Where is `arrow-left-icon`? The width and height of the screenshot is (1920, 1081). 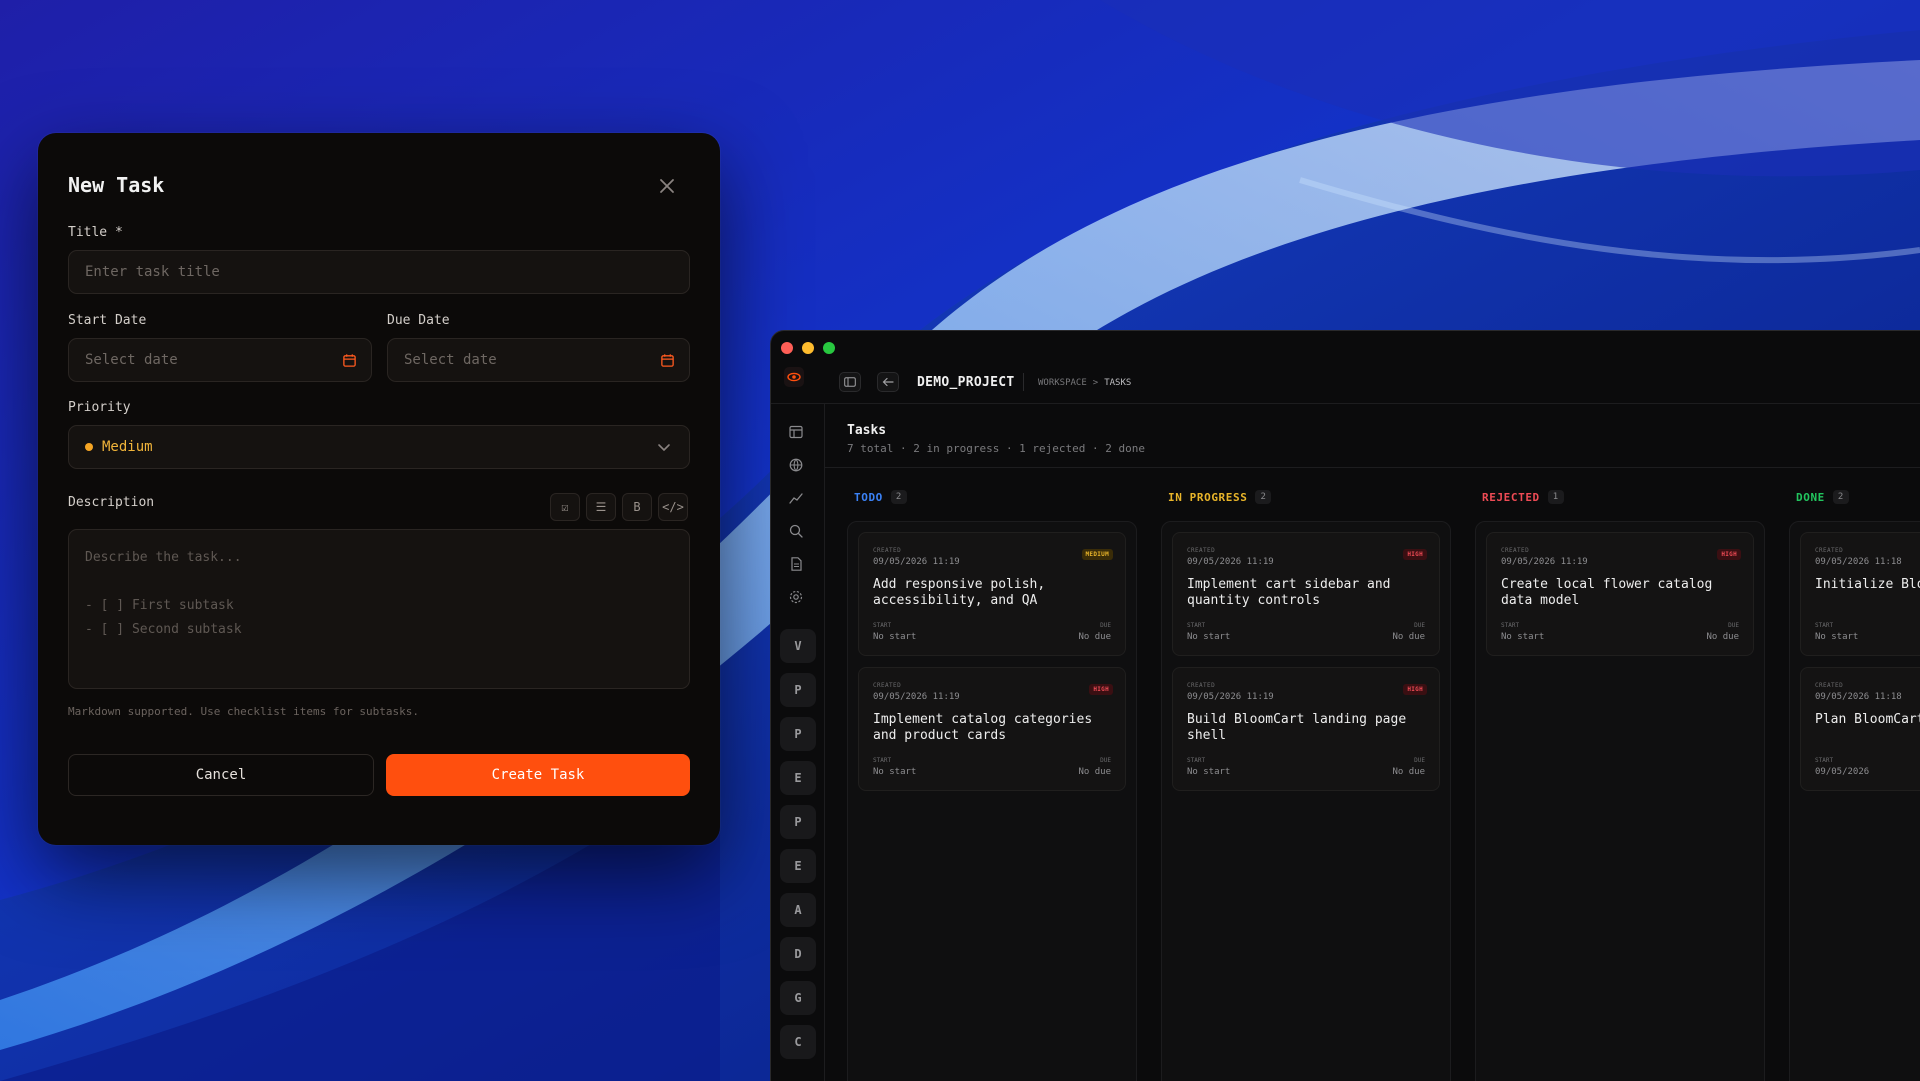 arrow-left-icon is located at coordinates (888, 382).